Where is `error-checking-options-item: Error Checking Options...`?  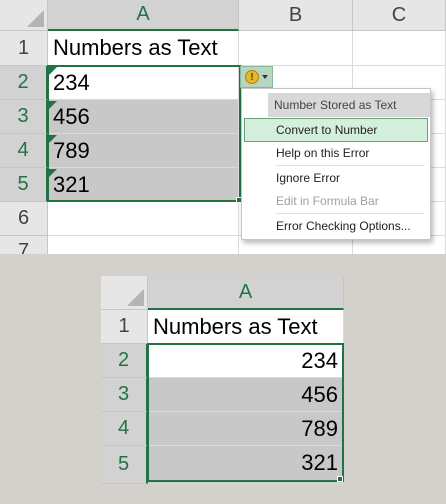
error-checking-options-item: Error Checking Options... is located at coordinates (350, 226).